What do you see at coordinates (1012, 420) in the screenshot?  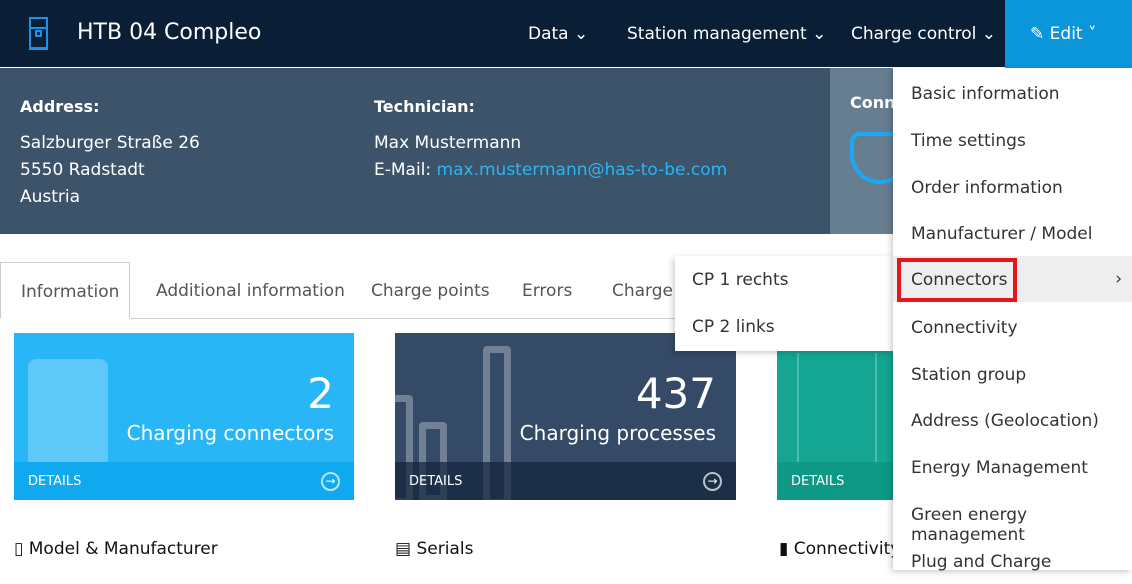 I see `menu-item-address-geolocation: Address (Geolocation)` at bounding box center [1012, 420].